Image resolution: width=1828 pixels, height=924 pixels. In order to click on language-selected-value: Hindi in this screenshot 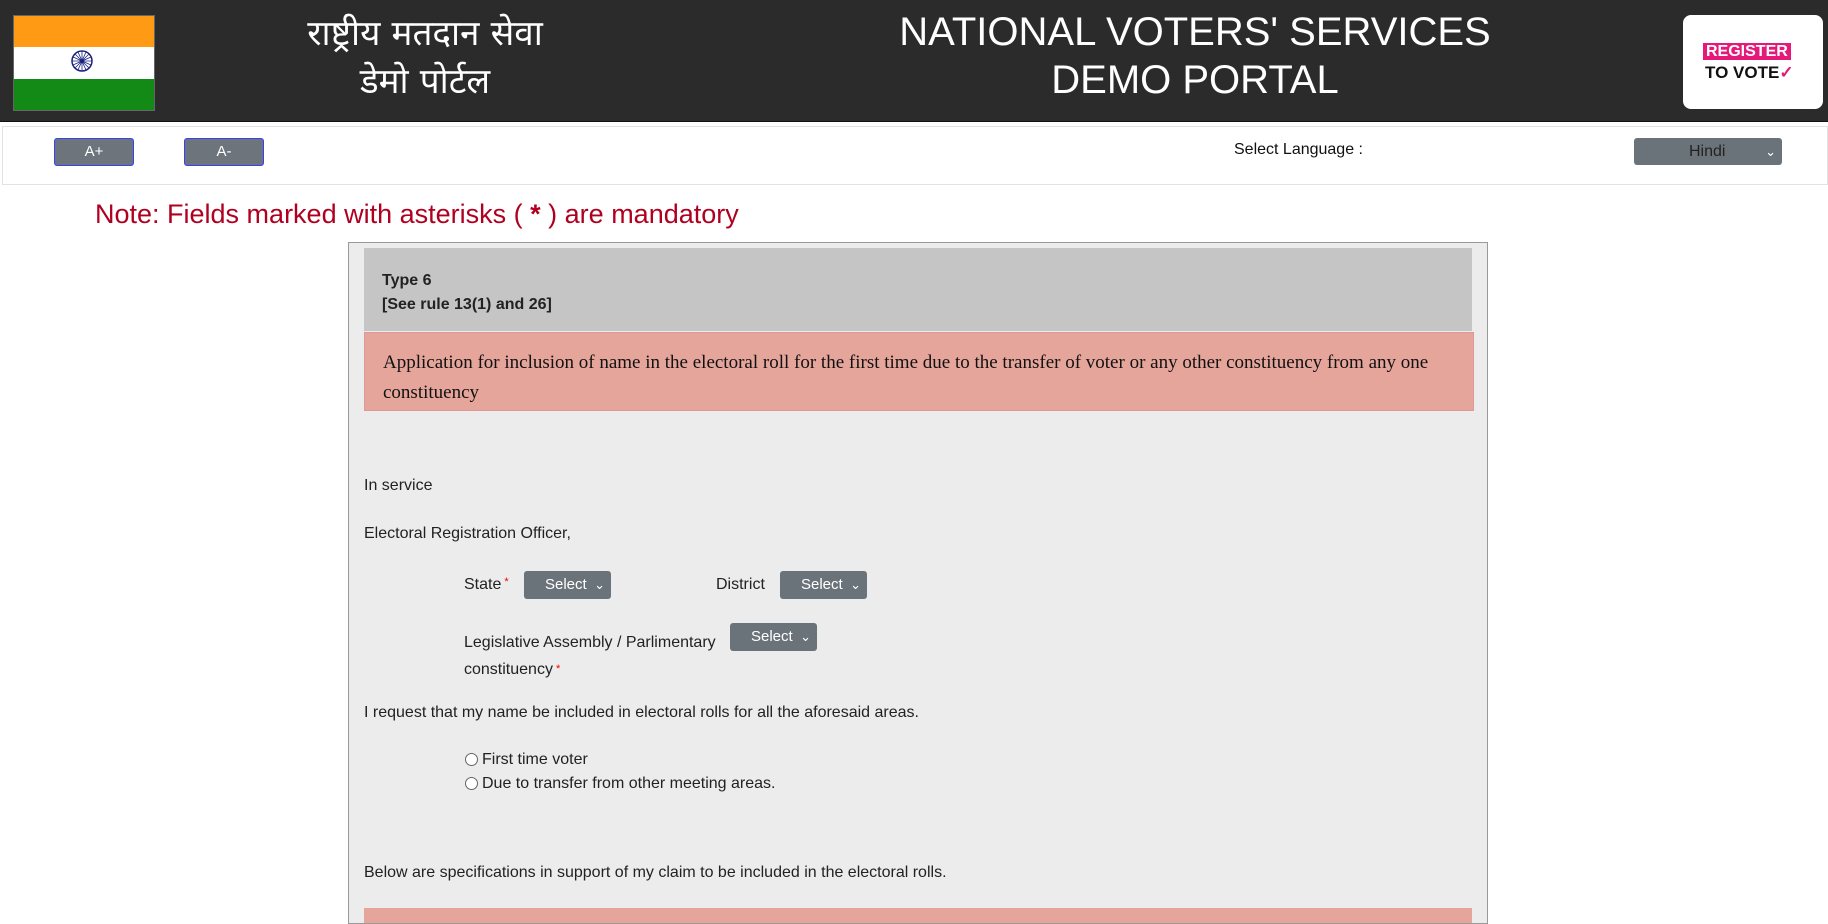, I will do `click(1707, 151)`.